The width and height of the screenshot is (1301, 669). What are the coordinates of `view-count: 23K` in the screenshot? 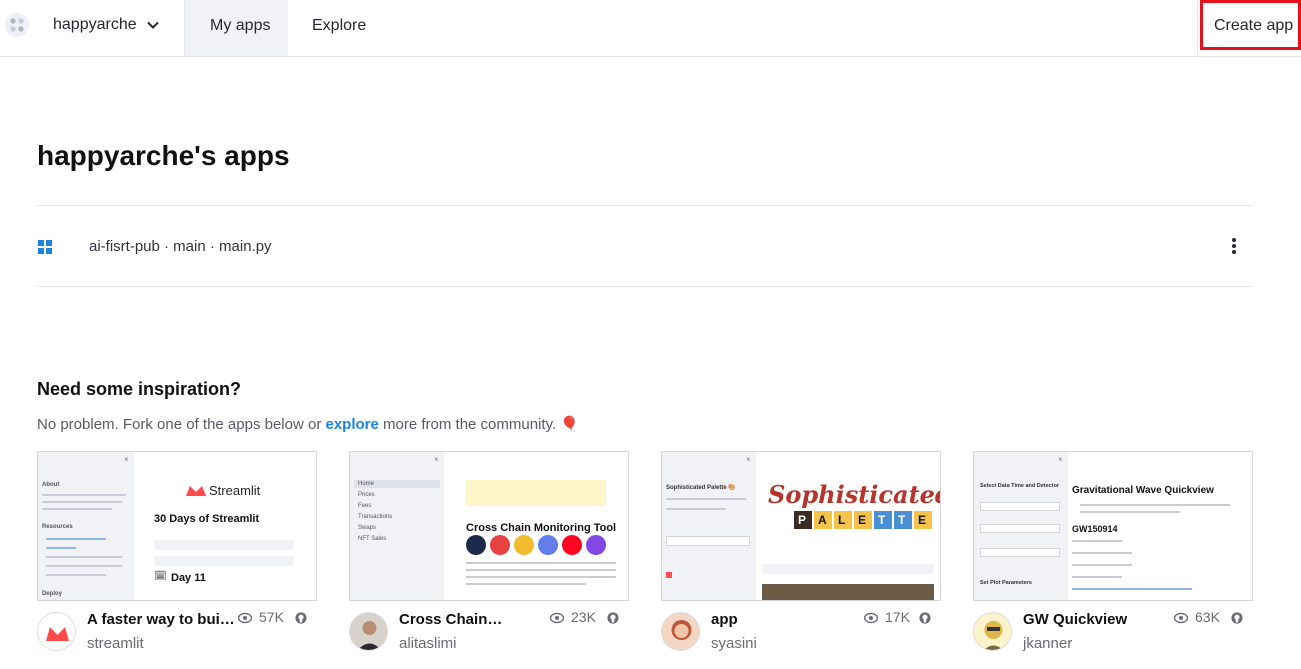 It's located at (583, 617).